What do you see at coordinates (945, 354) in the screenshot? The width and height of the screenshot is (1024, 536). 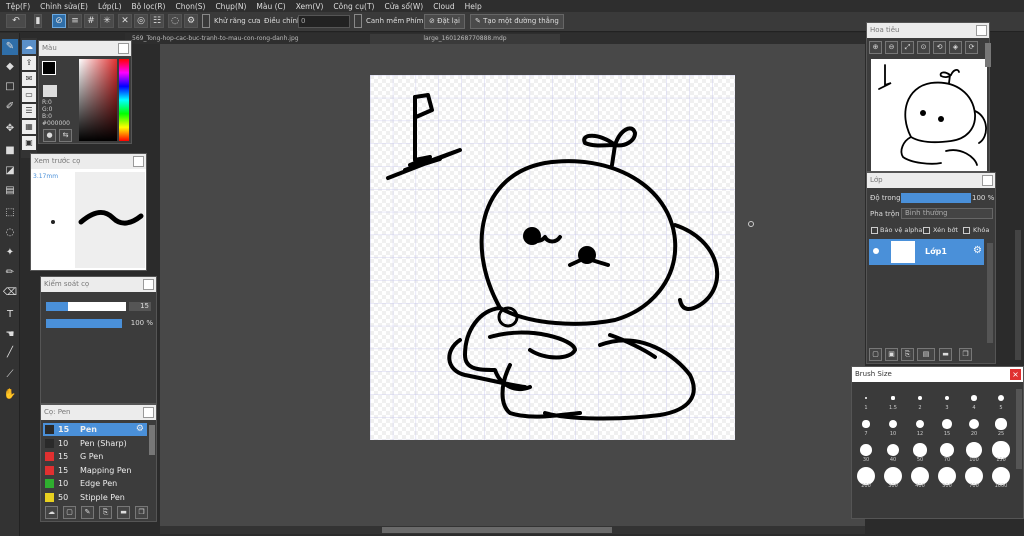 I see `layer-folder-icon: ▬` at bounding box center [945, 354].